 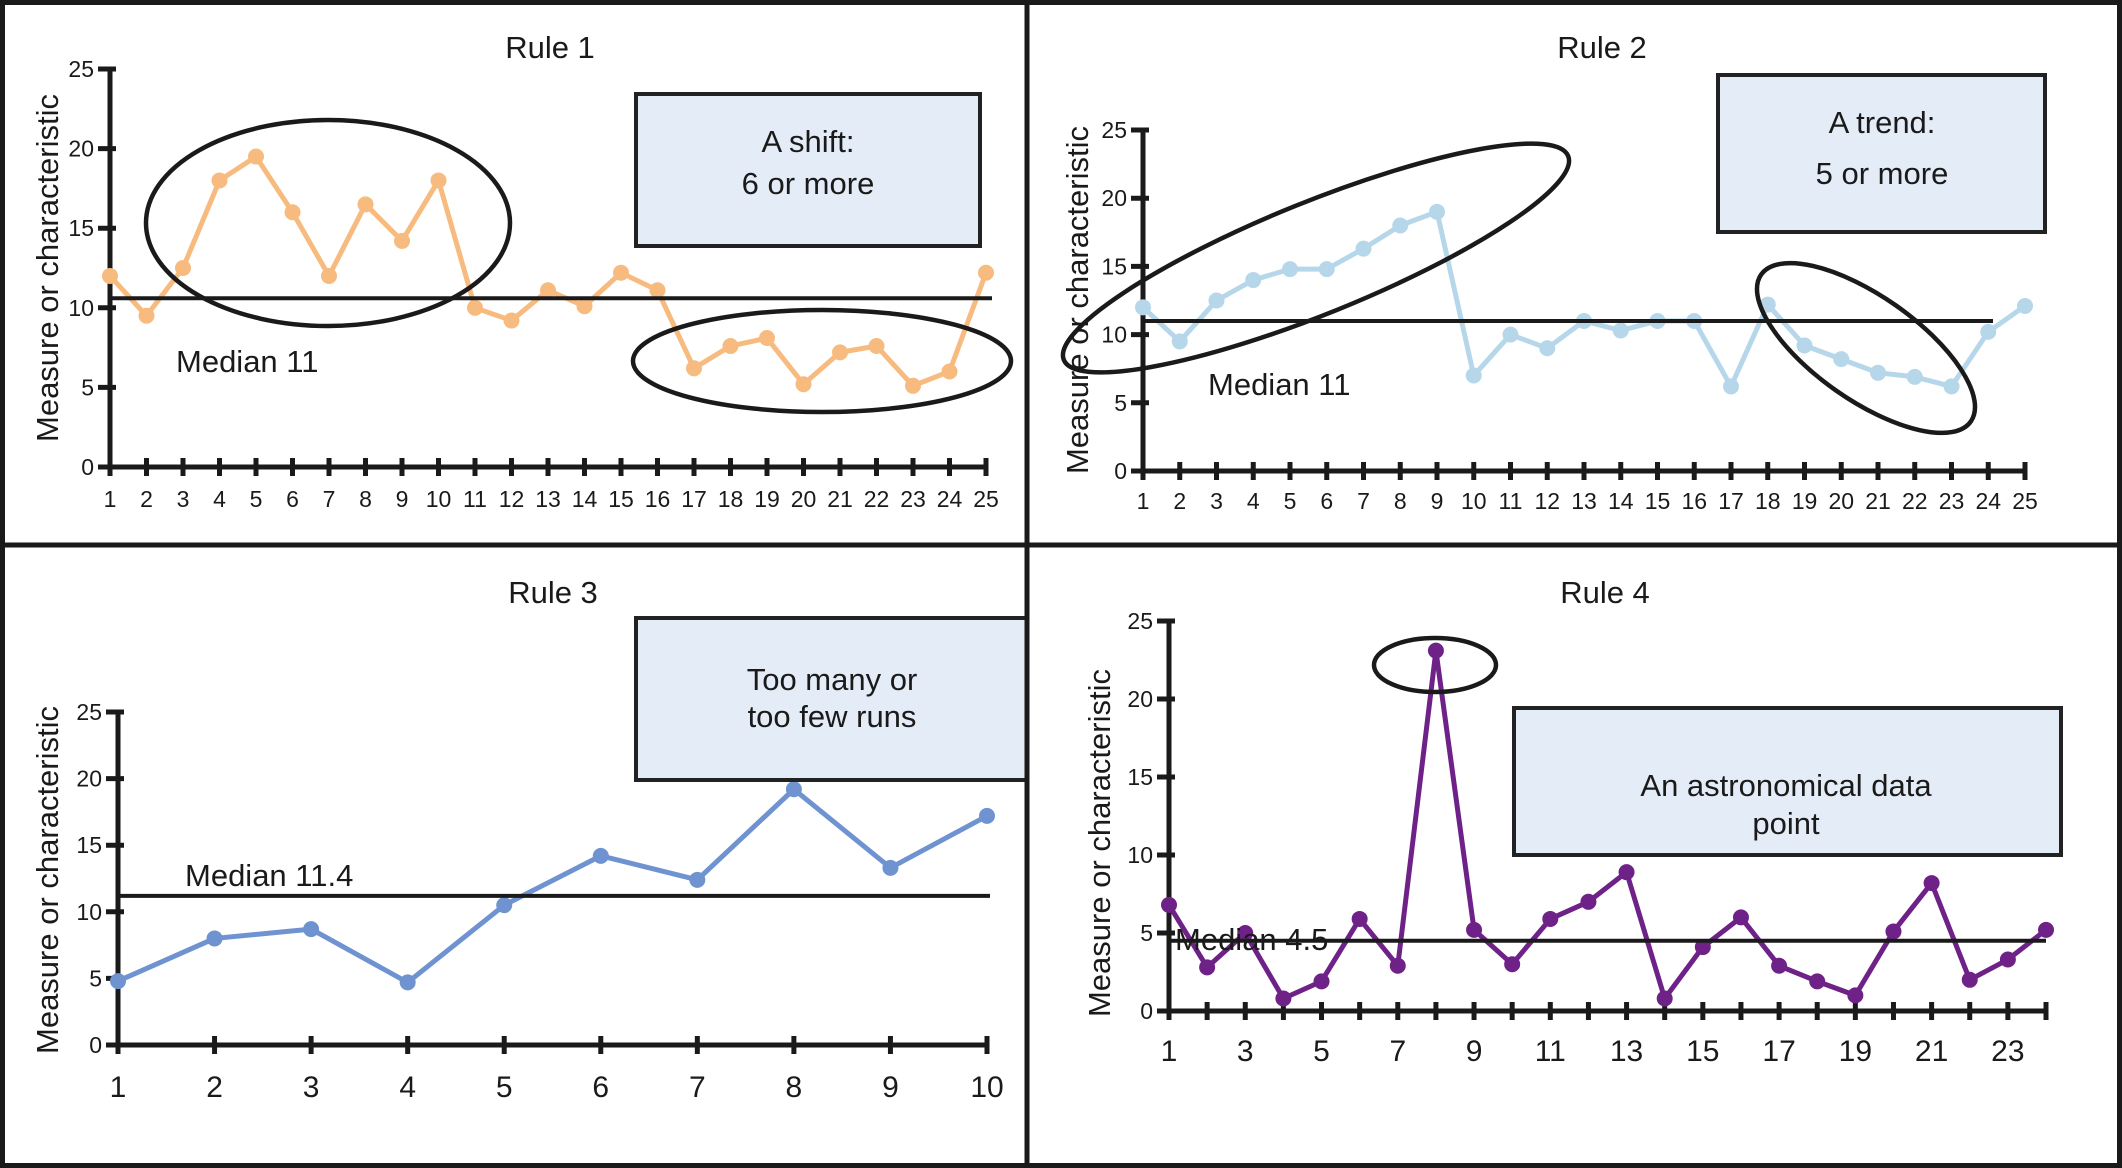 What do you see at coordinates (89, 712) in the screenshot?
I see `y-tick-label: 25` at bounding box center [89, 712].